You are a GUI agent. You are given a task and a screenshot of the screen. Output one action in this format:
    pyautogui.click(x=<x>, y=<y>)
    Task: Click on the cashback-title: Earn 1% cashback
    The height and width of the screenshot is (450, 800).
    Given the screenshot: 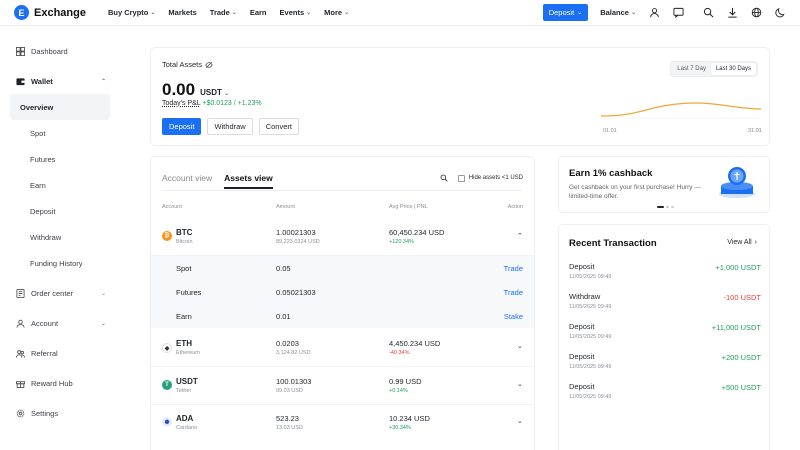 What is the action you would take?
    pyautogui.click(x=611, y=173)
    